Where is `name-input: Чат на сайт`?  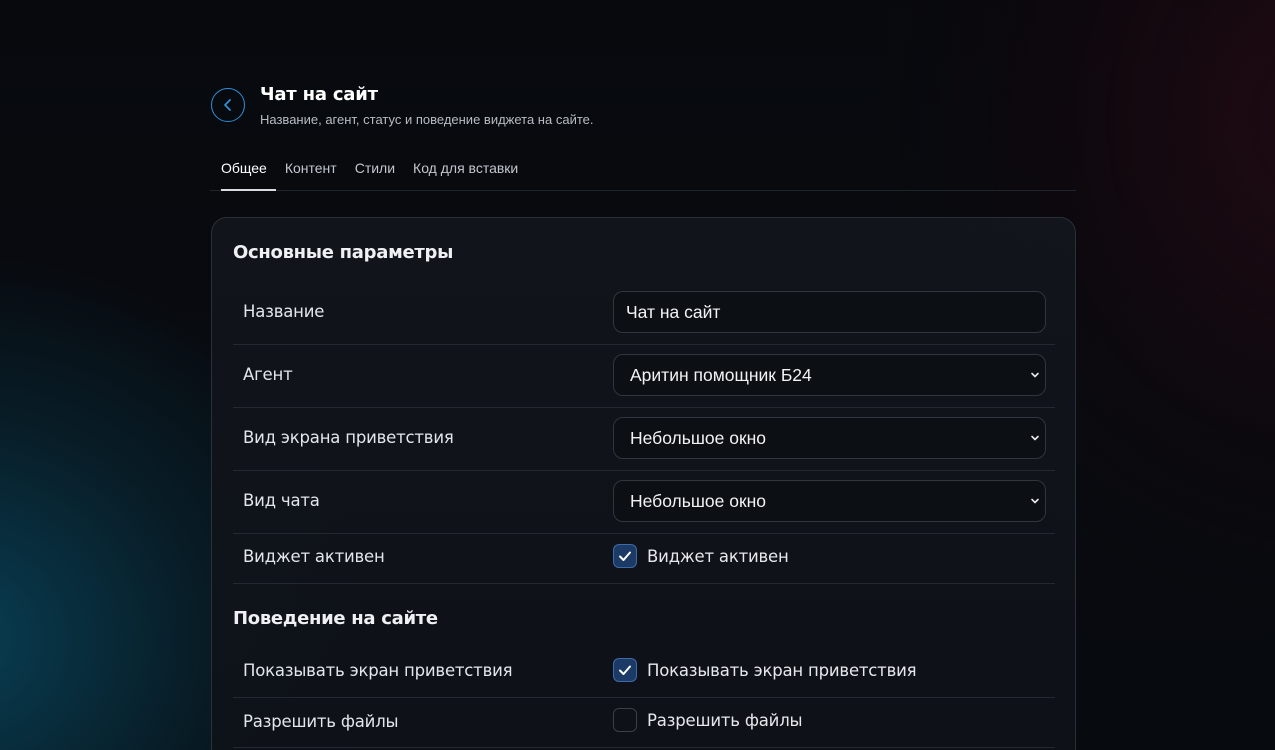
name-input: Чат на сайт is located at coordinates (829, 312).